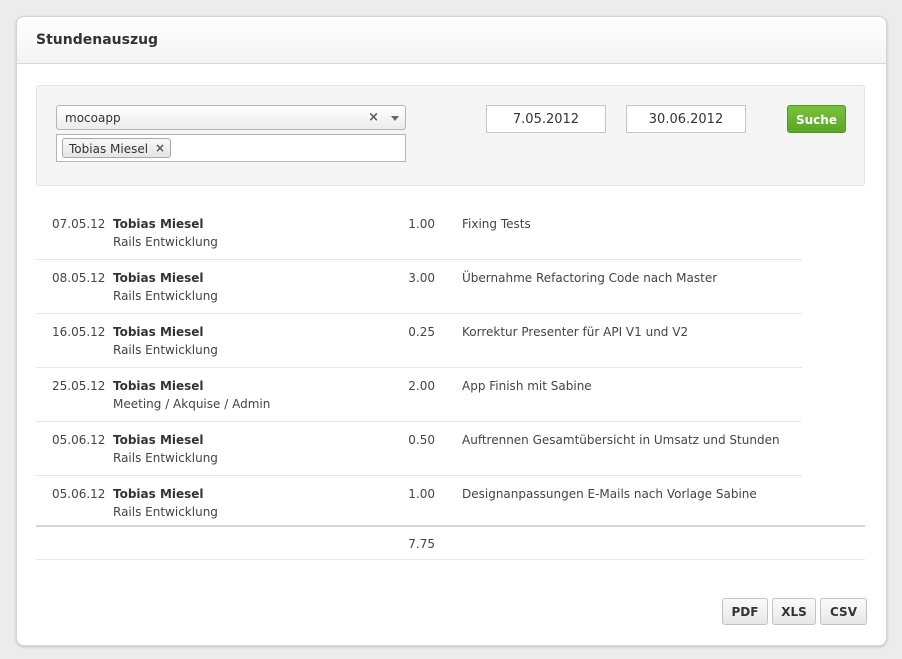  What do you see at coordinates (79, 278) in the screenshot?
I see `entry-date: 08.05.12` at bounding box center [79, 278].